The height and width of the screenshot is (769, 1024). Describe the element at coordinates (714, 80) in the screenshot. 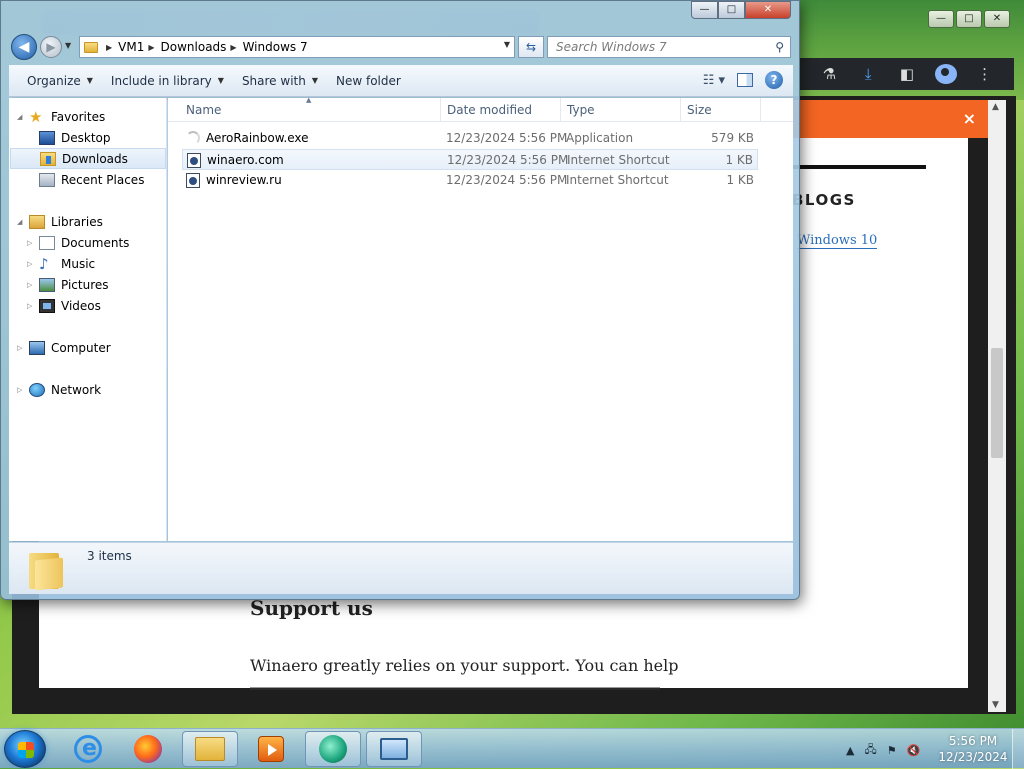

I see `change-view-icon: ☷ ▾` at that location.